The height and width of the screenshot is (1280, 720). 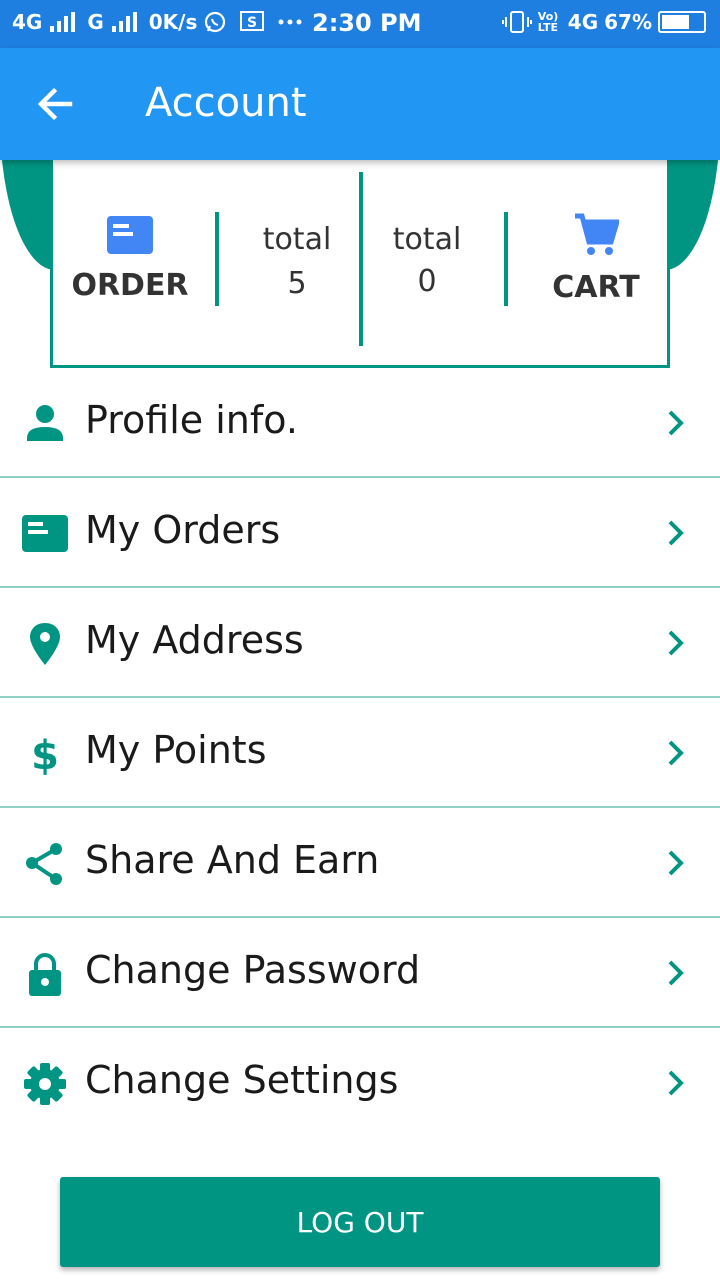 I want to click on menu-item-label: My Points, so click(x=176, y=750).